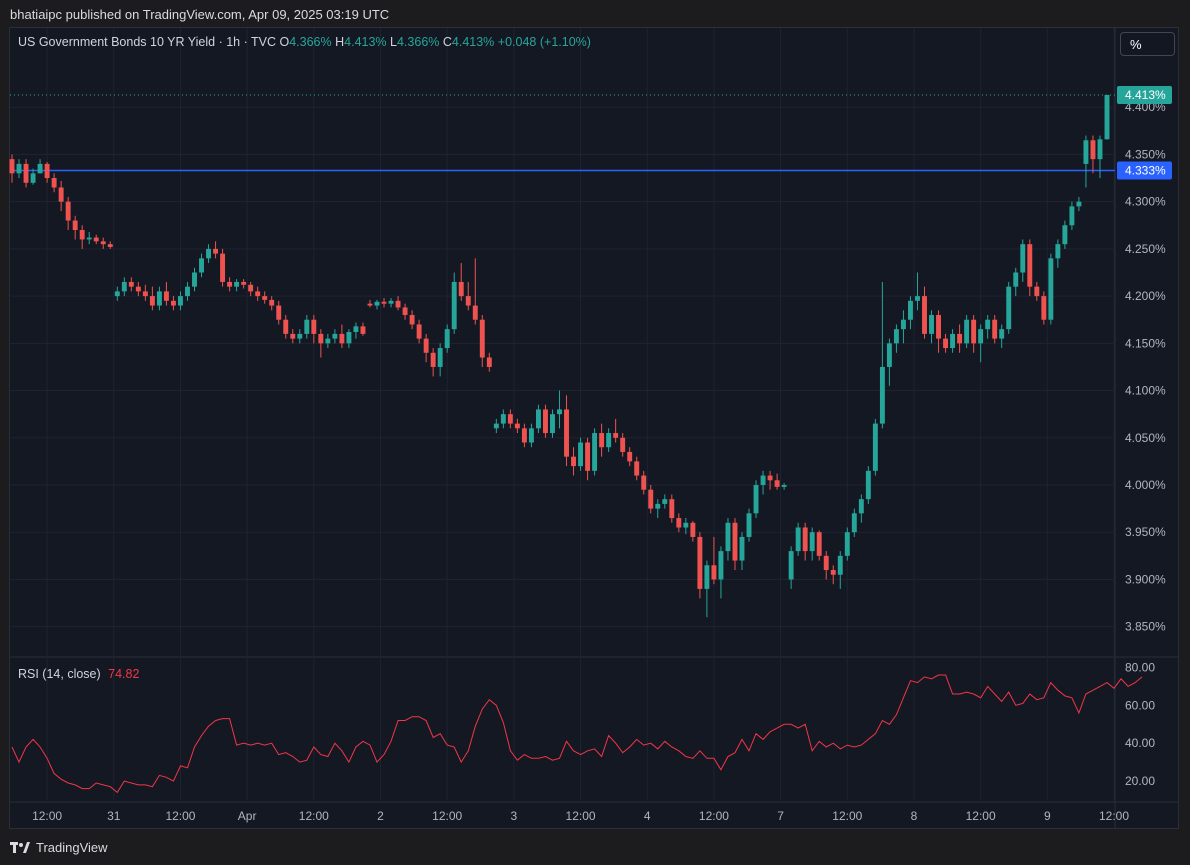  Describe the element at coordinates (365, 42) in the screenshot. I see `high-value: 4.413%` at that location.